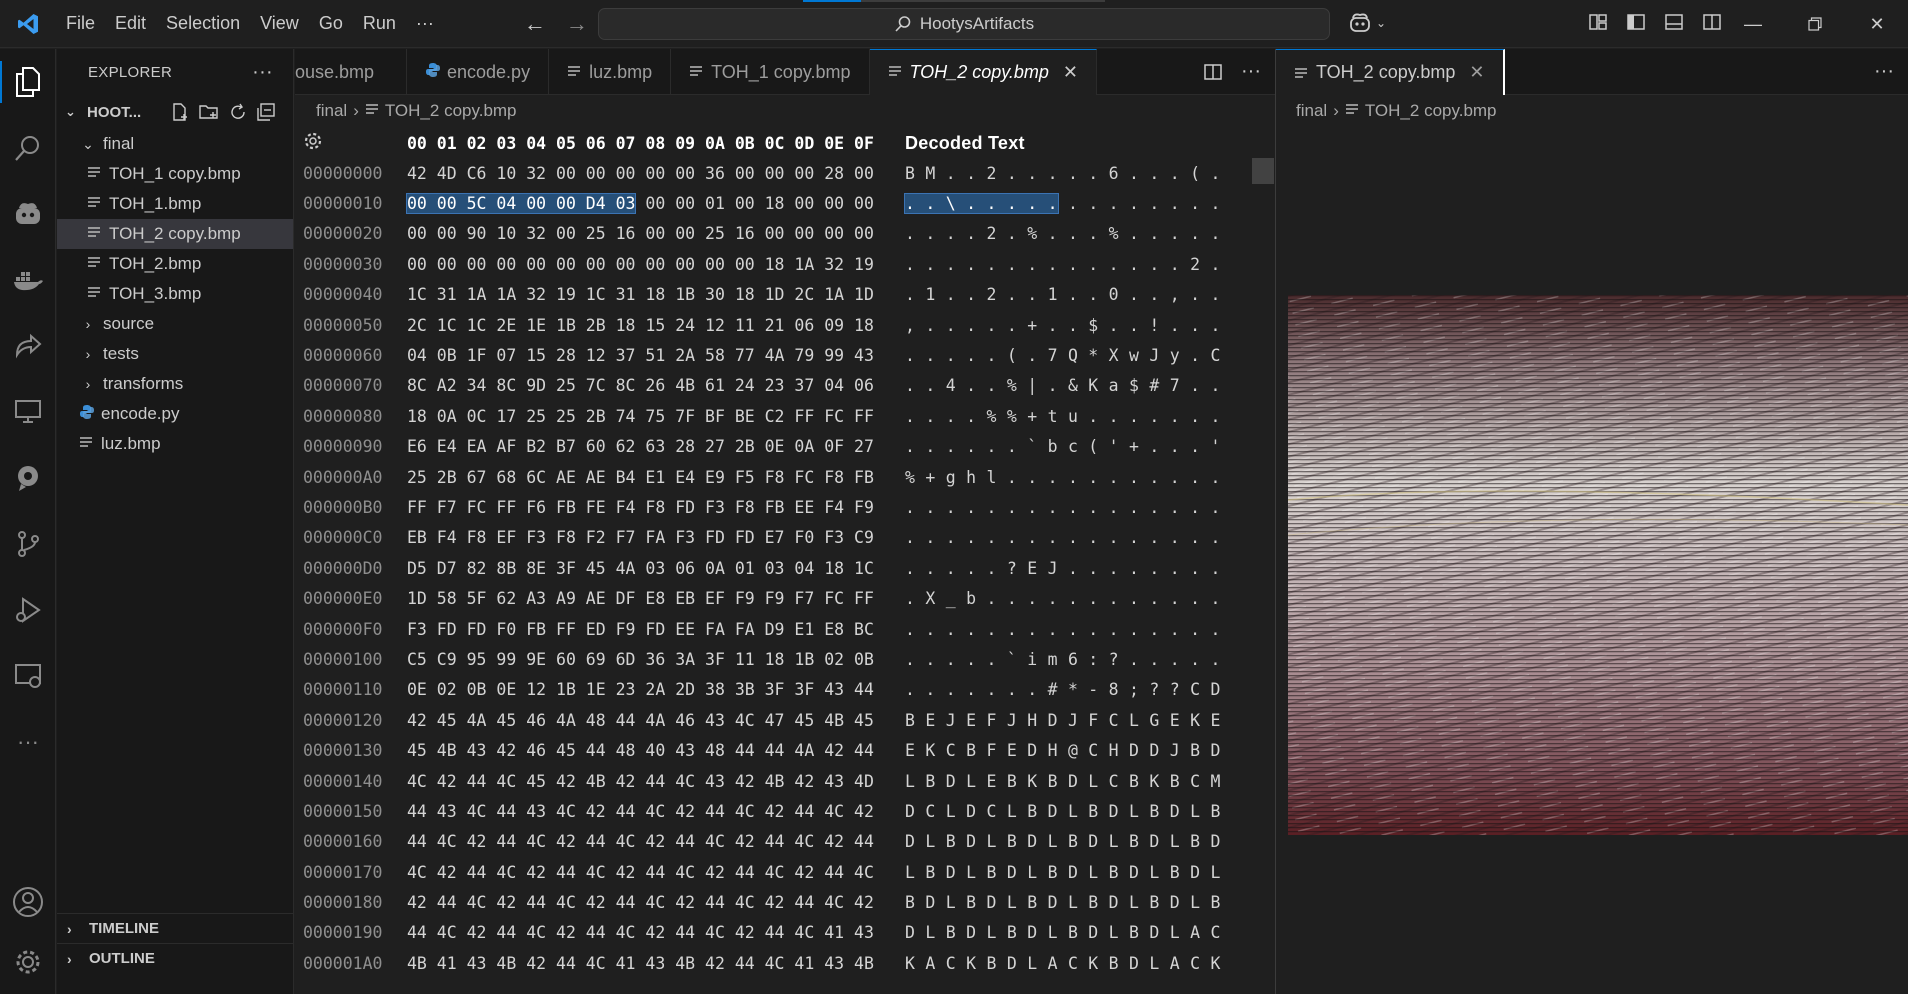 This screenshot has width=1908, height=994. Describe the element at coordinates (175, 444) in the screenshot. I see `tree-item: luz.bmp` at that location.